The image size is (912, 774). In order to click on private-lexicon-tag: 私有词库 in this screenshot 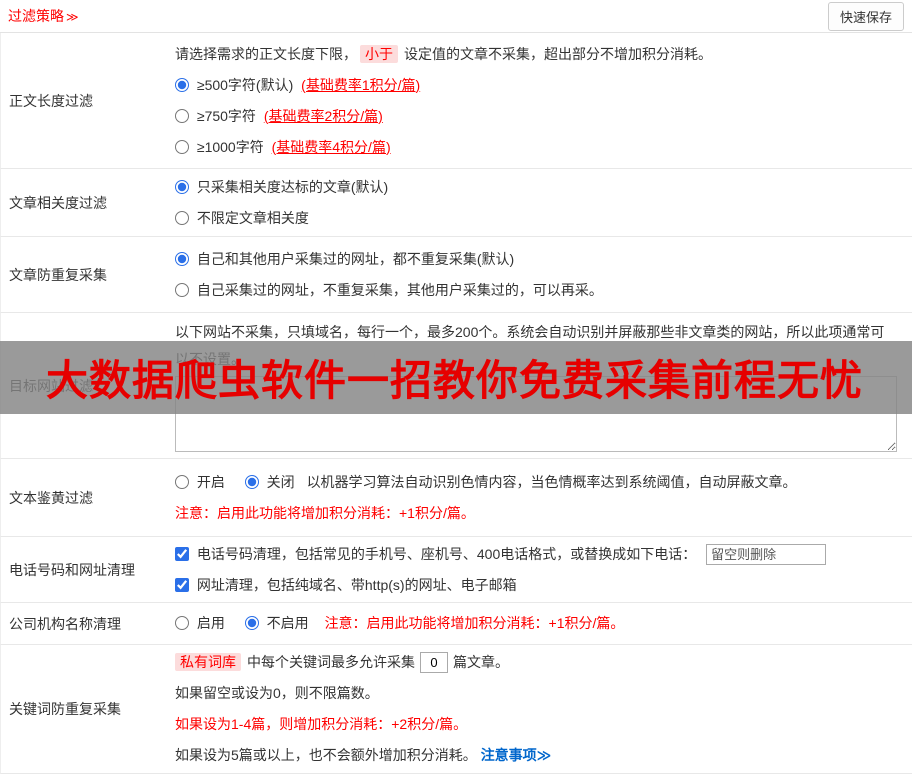, I will do `click(208, 662)`.